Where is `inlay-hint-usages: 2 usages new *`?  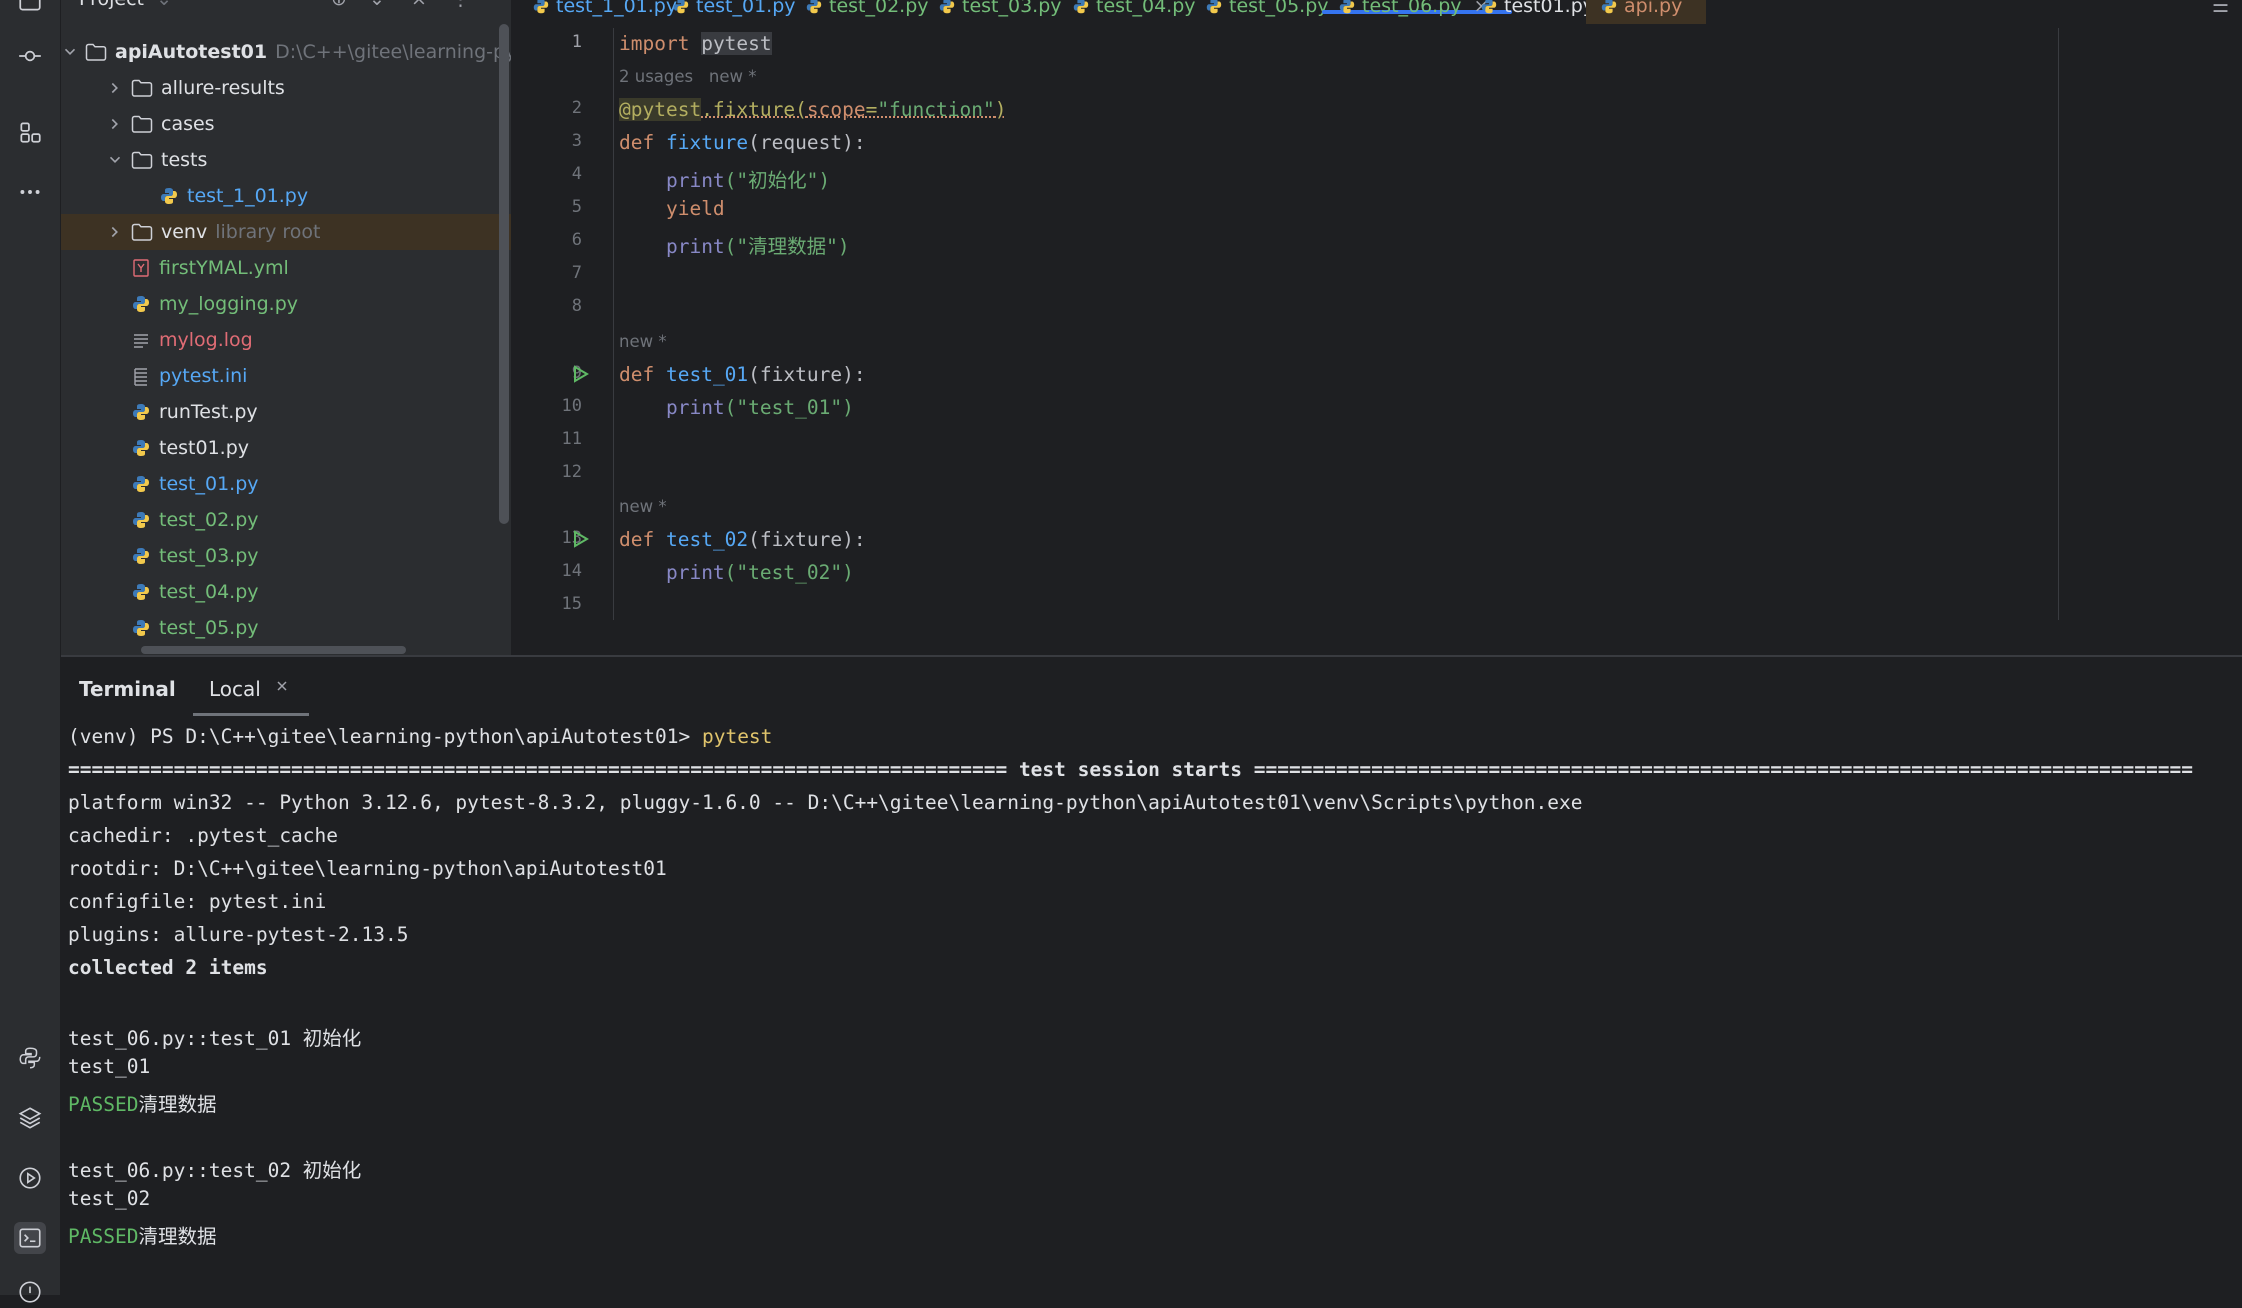 inlay-hint-usages: 2 usages new * is located at coordinates (688, 76).